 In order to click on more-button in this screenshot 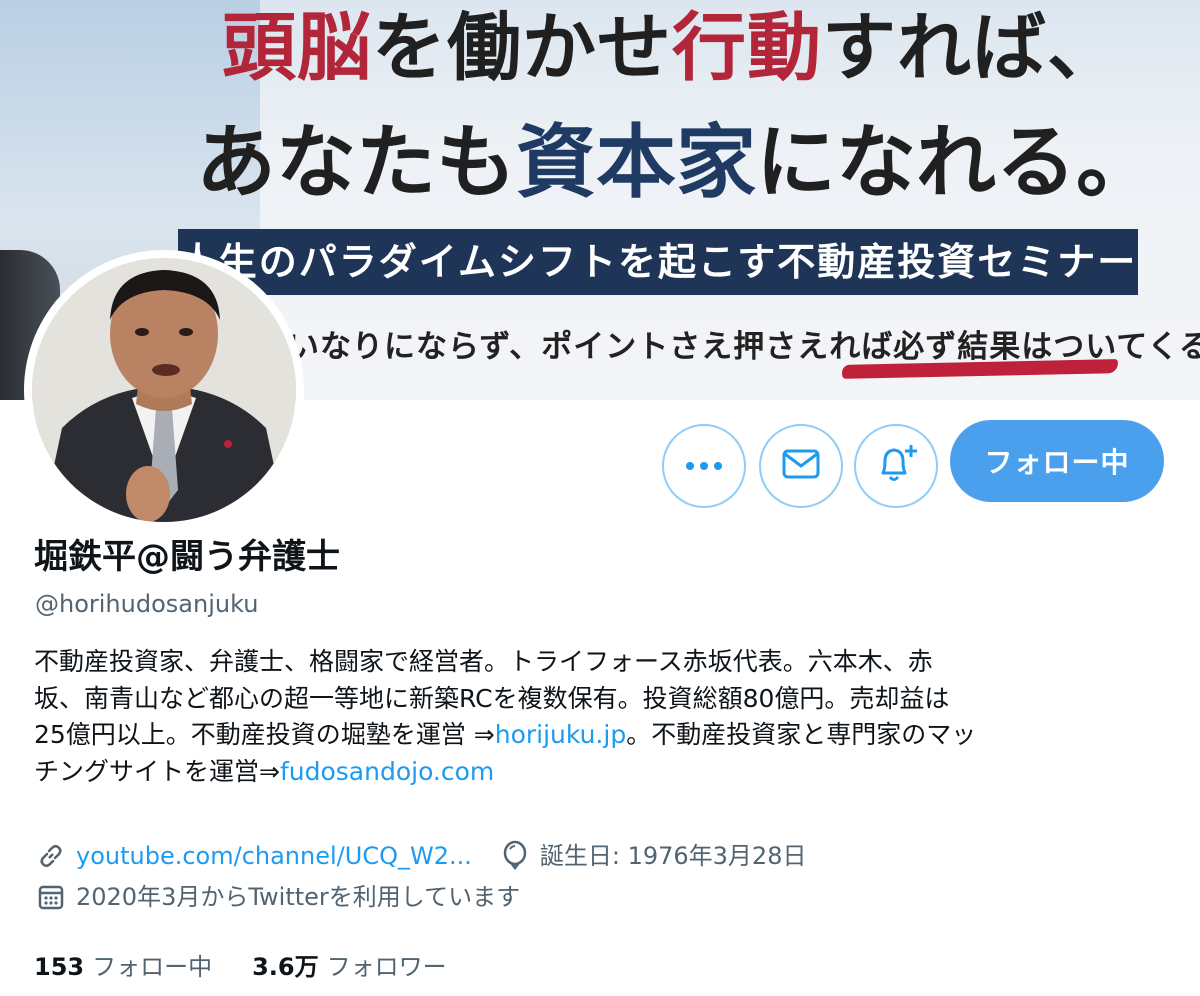, I will do `click(704, 466)`.